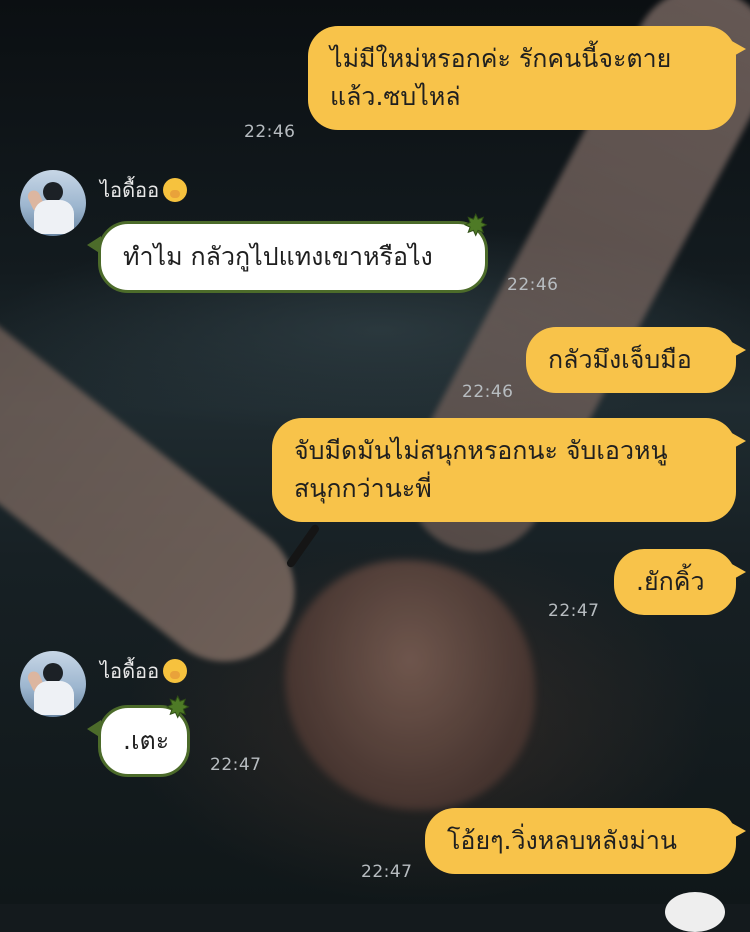 The image size is (750, 932). Describe the element at coordinates (670, 581) in the screenshot. I see `message-text: .ยักคิ้ว` at that location.